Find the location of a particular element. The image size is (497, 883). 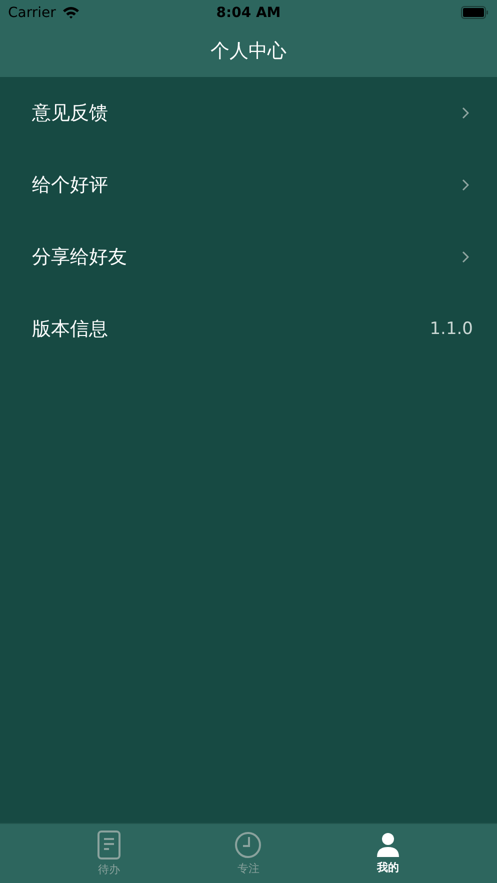

document-icon is located at coordinates (108, 845).